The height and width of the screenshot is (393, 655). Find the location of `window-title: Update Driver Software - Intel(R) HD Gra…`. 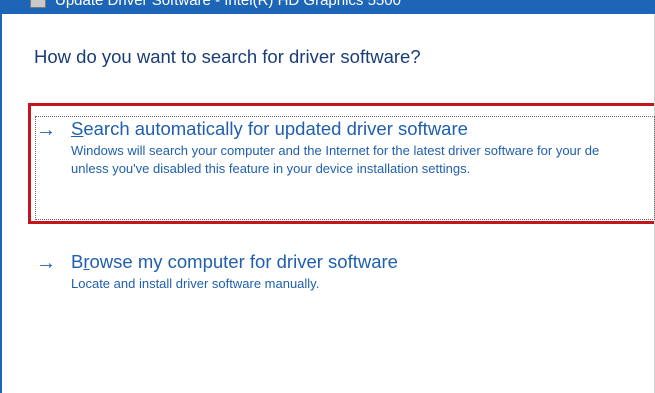

window-title: Update Driver Software - Intel(R) HD Gra… is located at coordinates (228, 4).